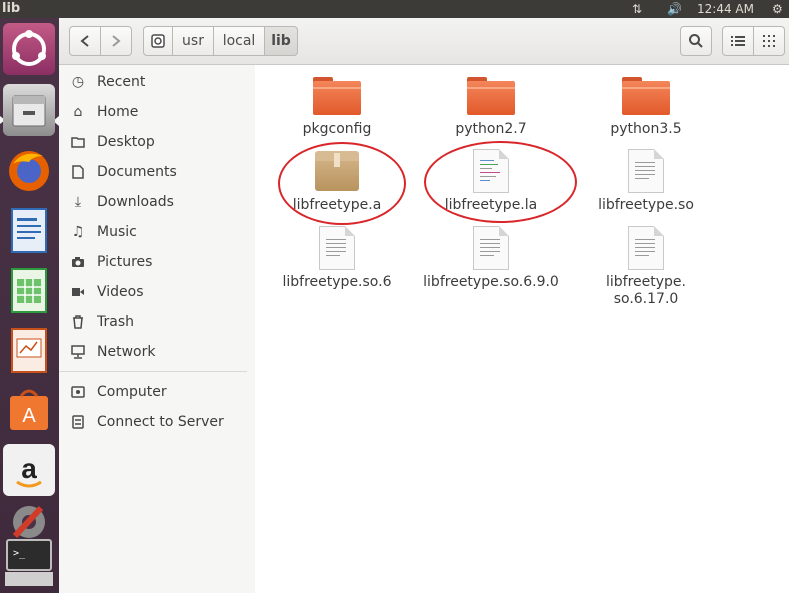 This screenshot has height=593, width=789. I want to click on grid-icon, so click(769, 41).